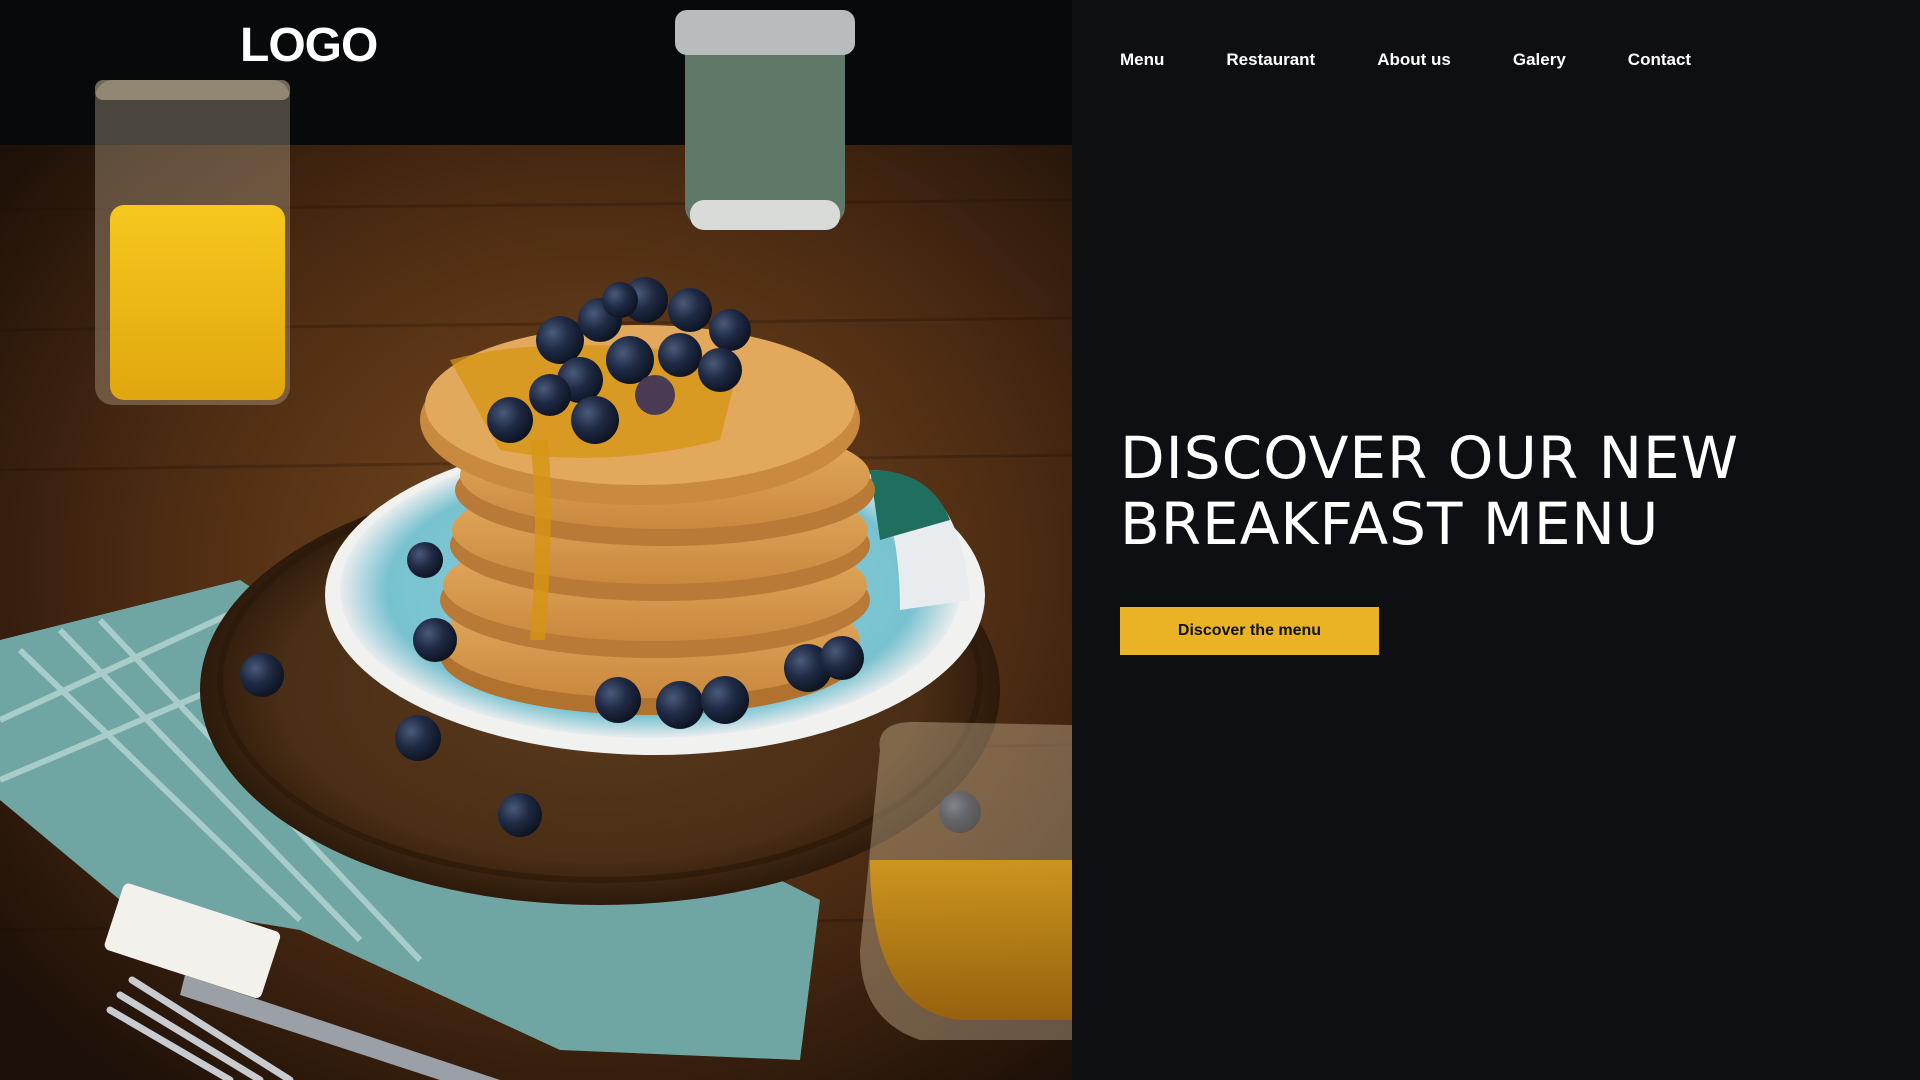  What do you see at coordinates (1659, 60) in the screenshot?
I see `nav-item-contact: Contact` at bounding box center [1659, 60].